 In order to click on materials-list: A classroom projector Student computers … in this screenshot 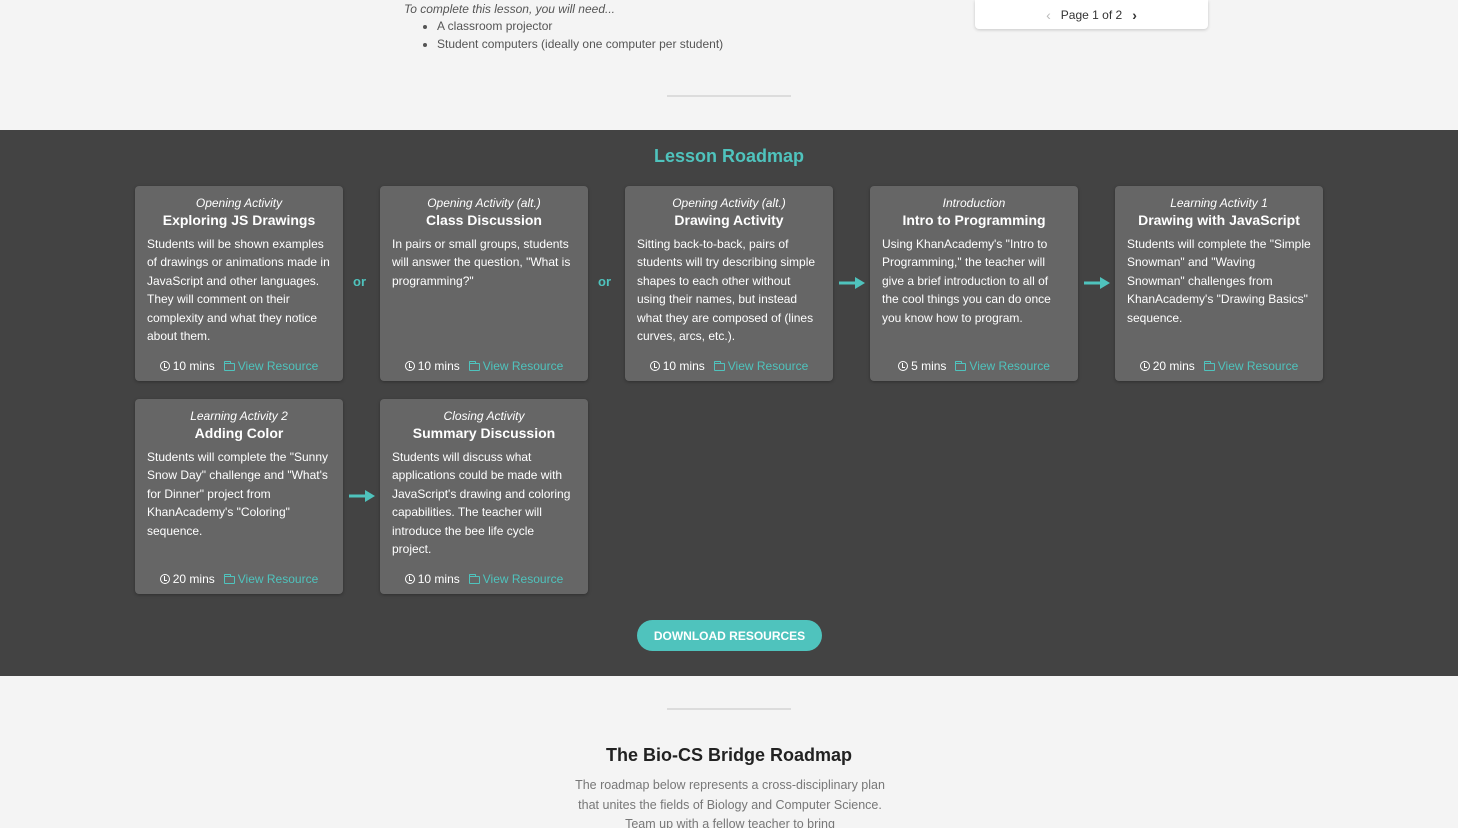, I will do `click(563, 35)`.